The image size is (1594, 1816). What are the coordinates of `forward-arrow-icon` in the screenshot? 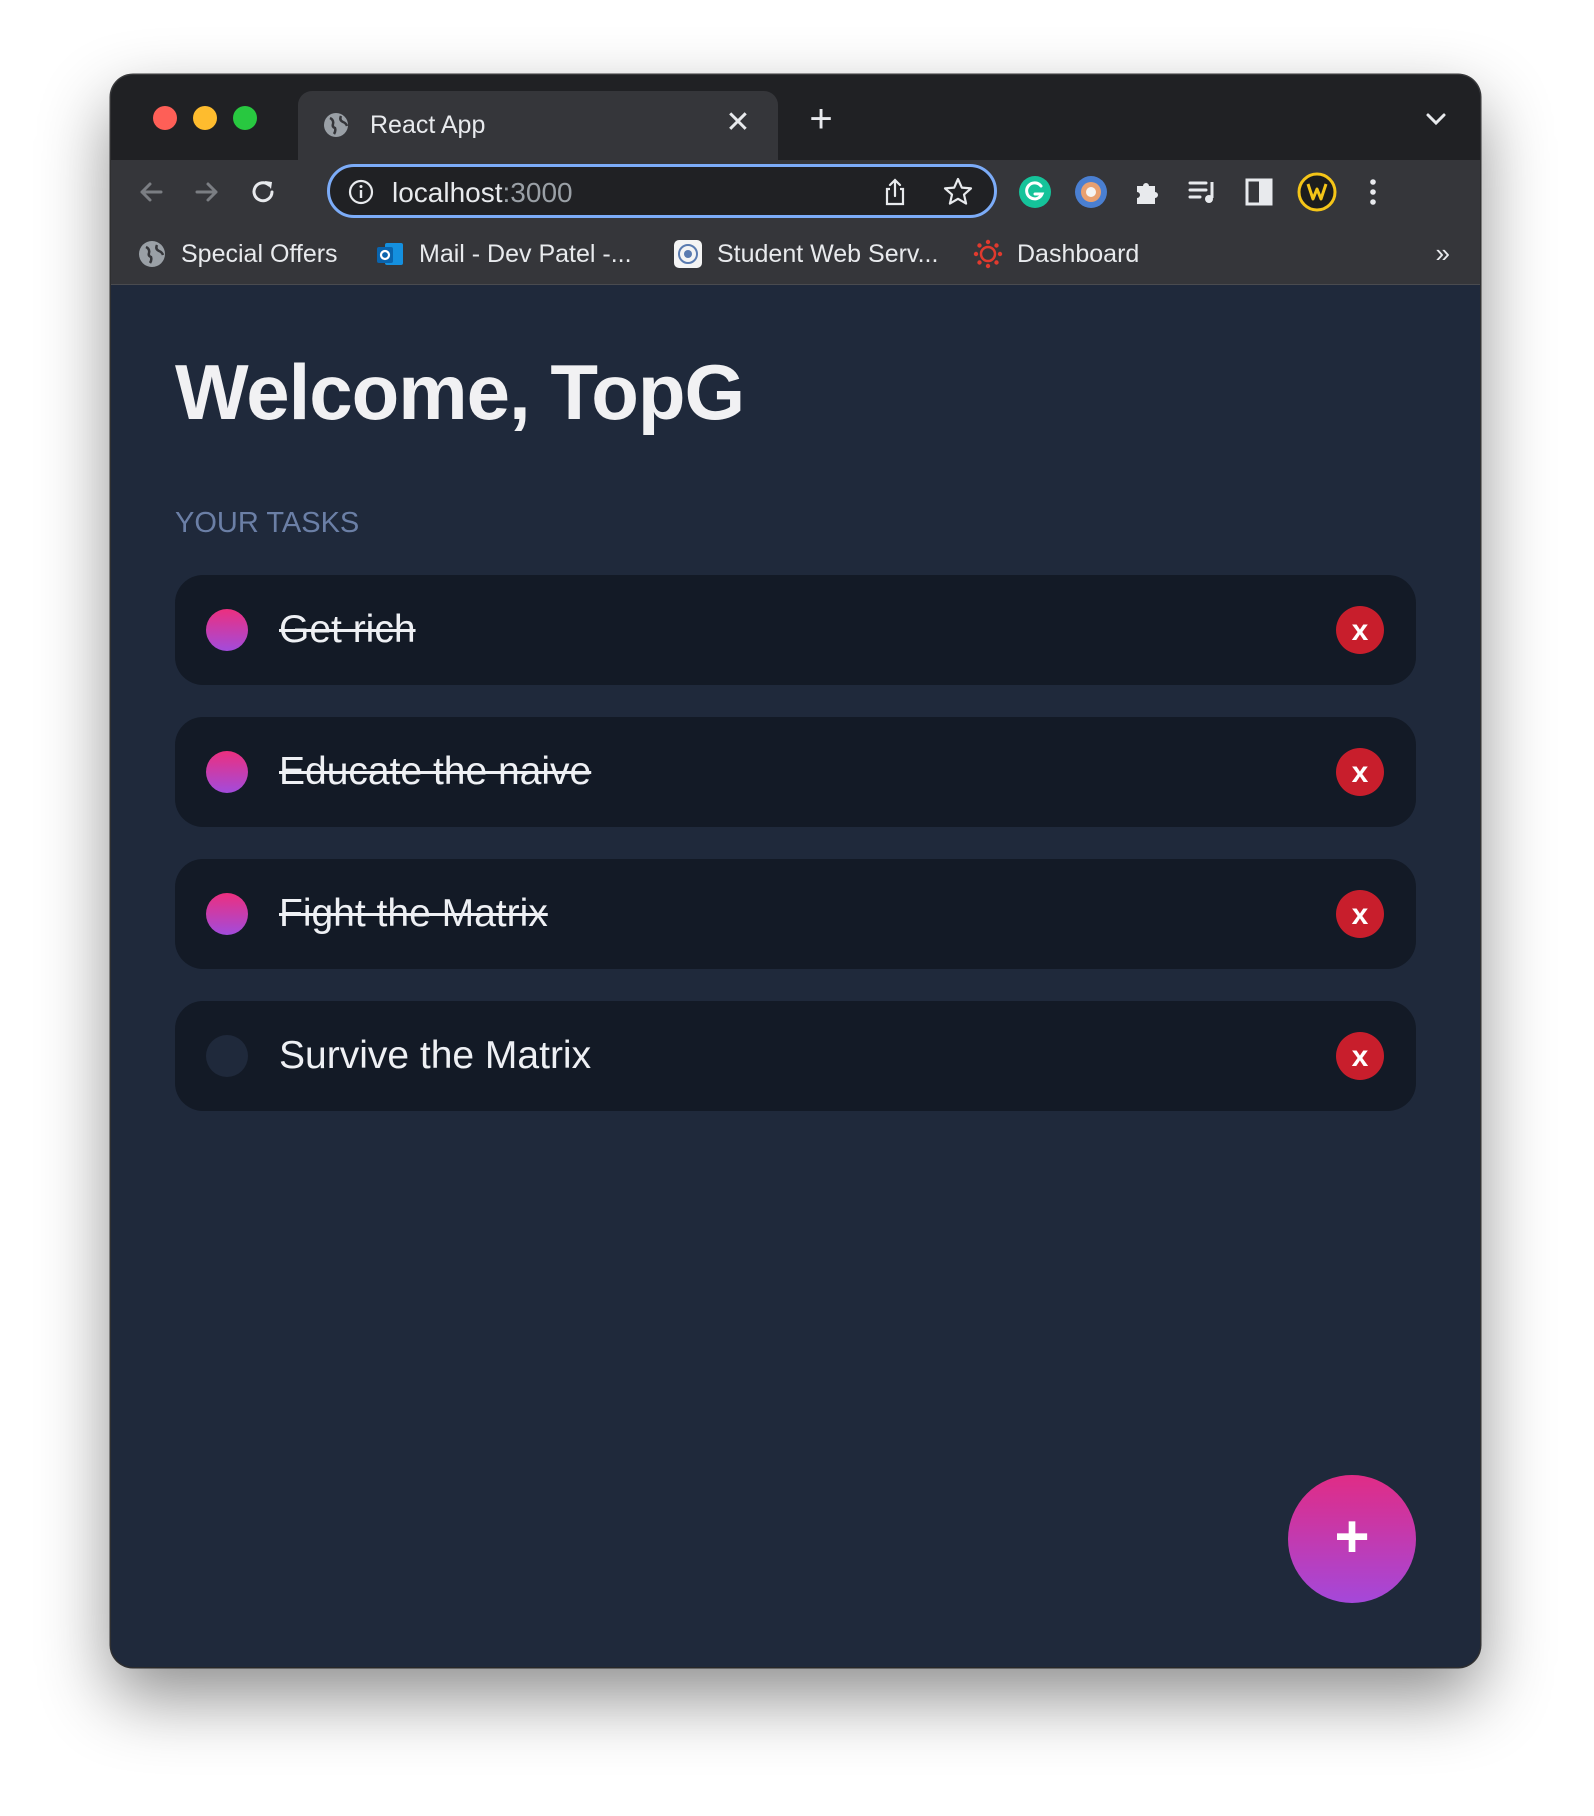 It's located at (207, 192).